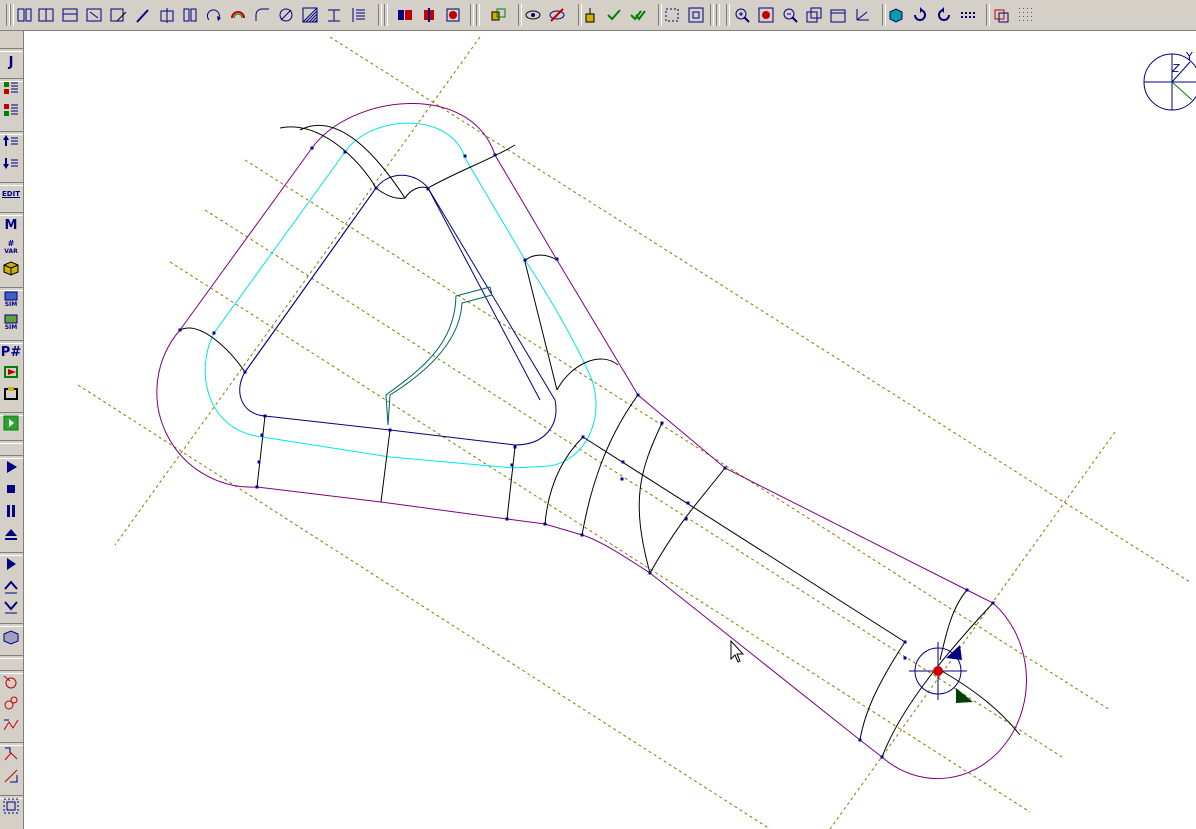 The image size is (1196, 829). What do you see at coordinates (838, 15) in the screenshot?
I see `window-button` at bounding box center [838, 15].